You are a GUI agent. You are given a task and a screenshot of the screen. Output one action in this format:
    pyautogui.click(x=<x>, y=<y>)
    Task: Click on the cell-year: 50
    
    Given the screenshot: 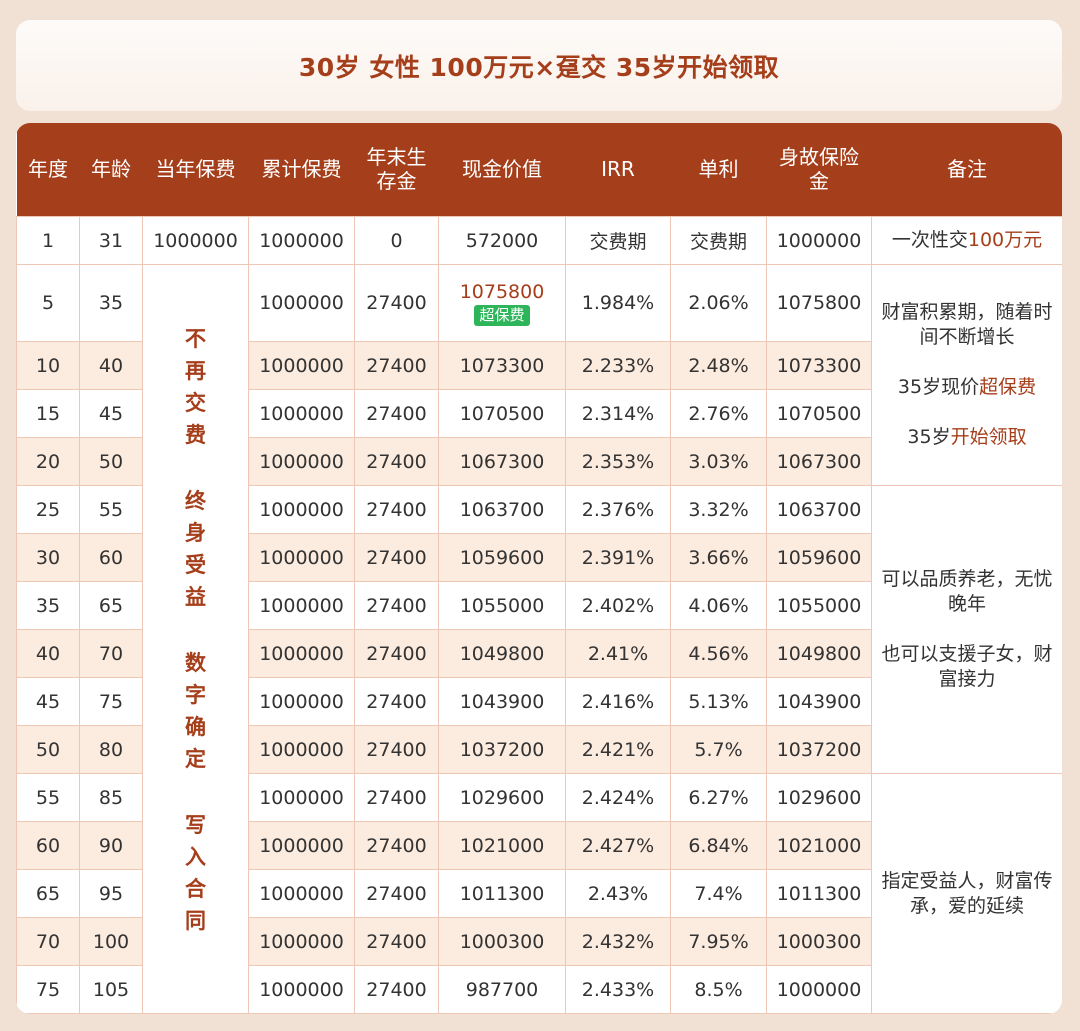 What is the action you would take?
    pyautogui.click(x=48, y=749)
    